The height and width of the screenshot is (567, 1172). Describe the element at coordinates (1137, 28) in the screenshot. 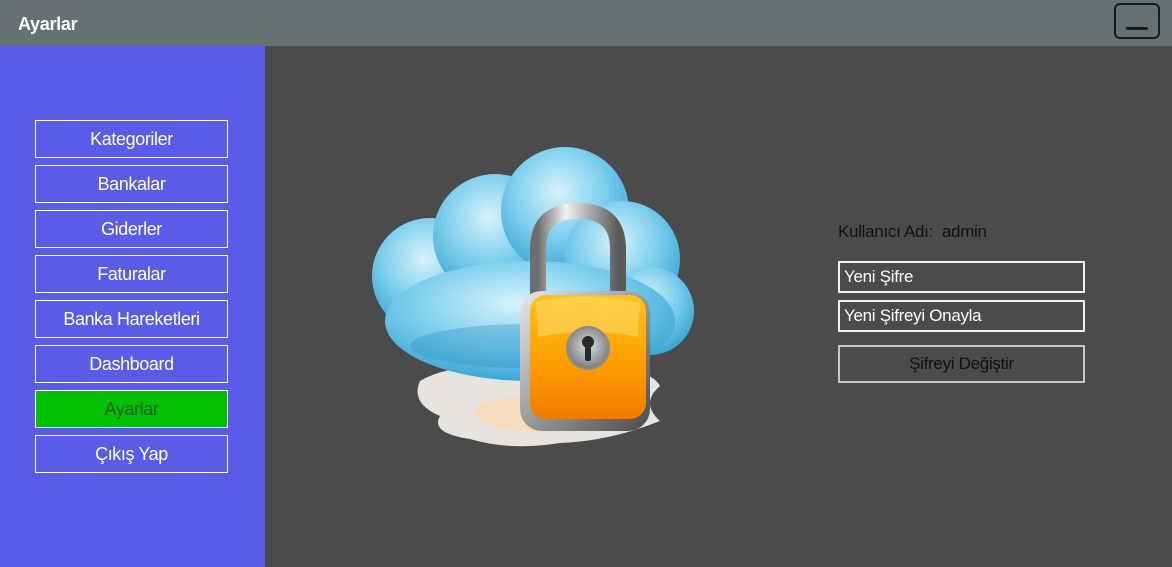

I see `minimize-icon` at that location.